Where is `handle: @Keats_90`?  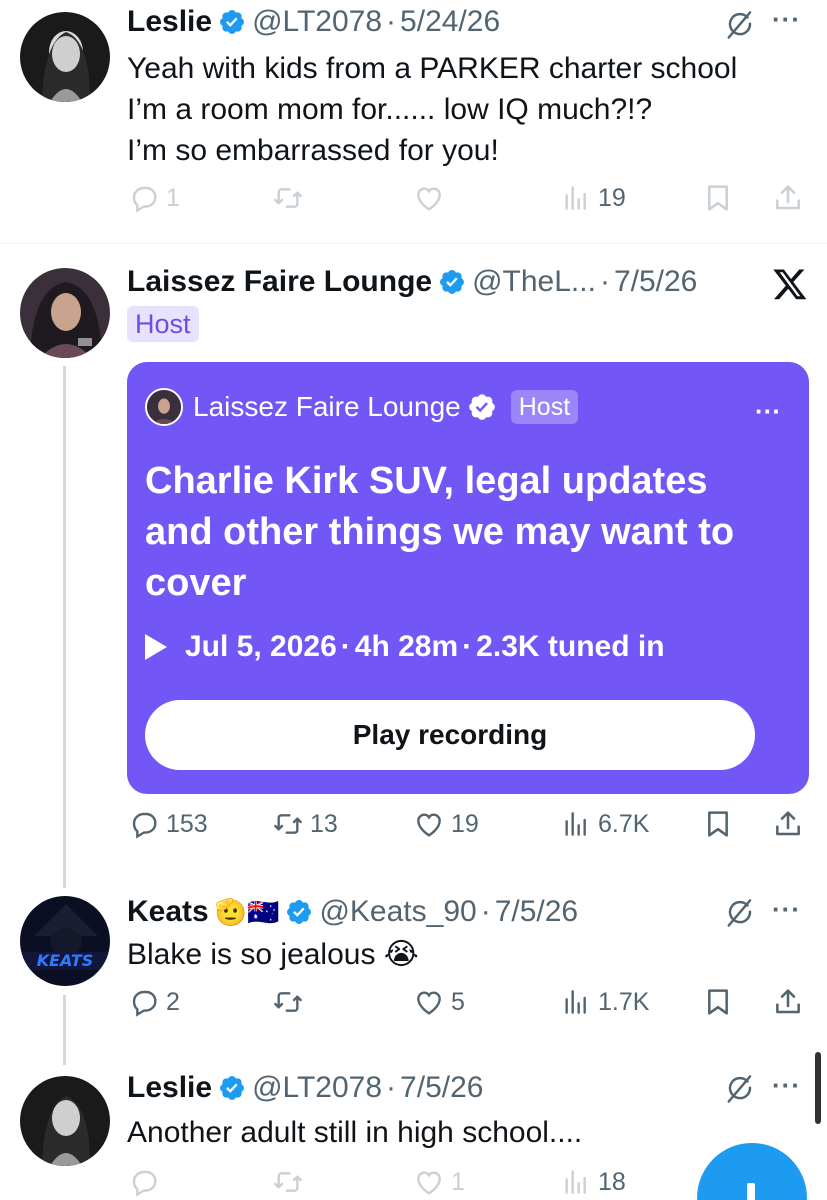
handle: @Keats_90 is located at coordinates (397, 912).